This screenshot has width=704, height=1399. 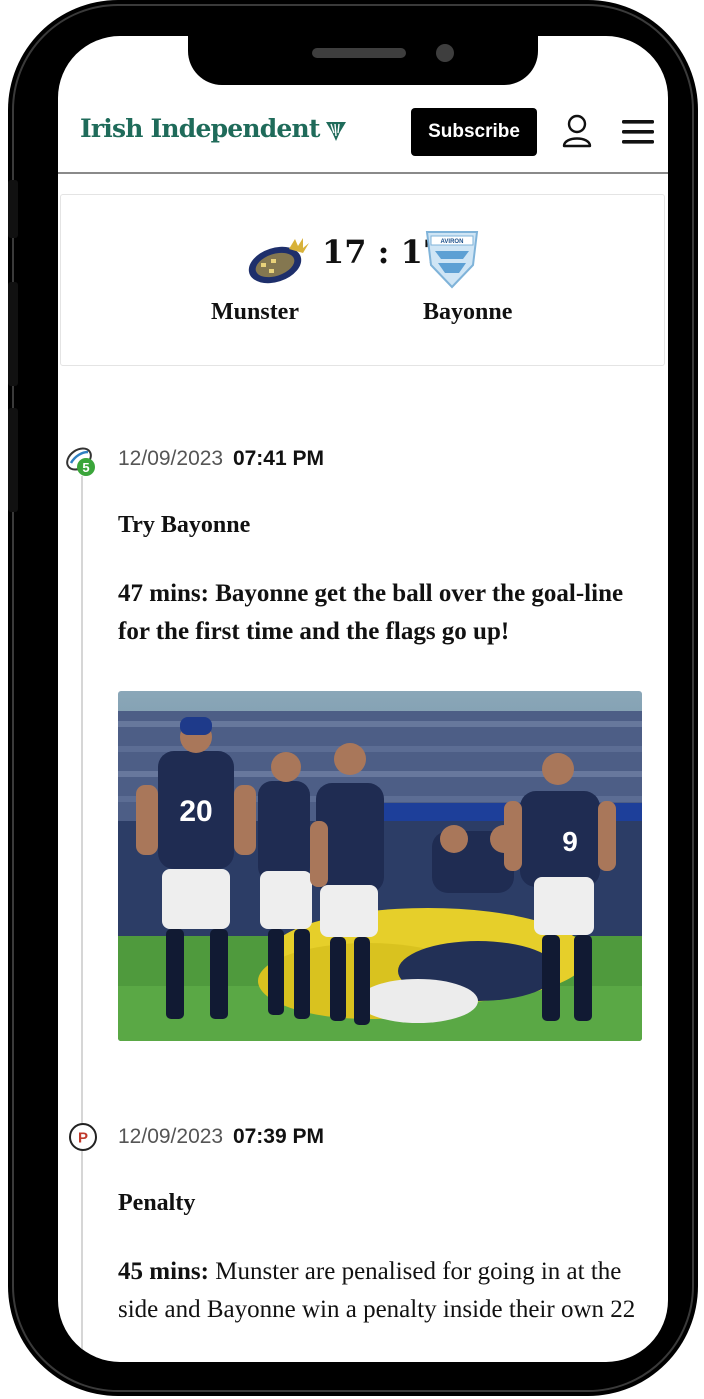 What do you see at coordinates (577, 131) in the screenshot?
I see `account-icon` at bounding box center [577, 131].